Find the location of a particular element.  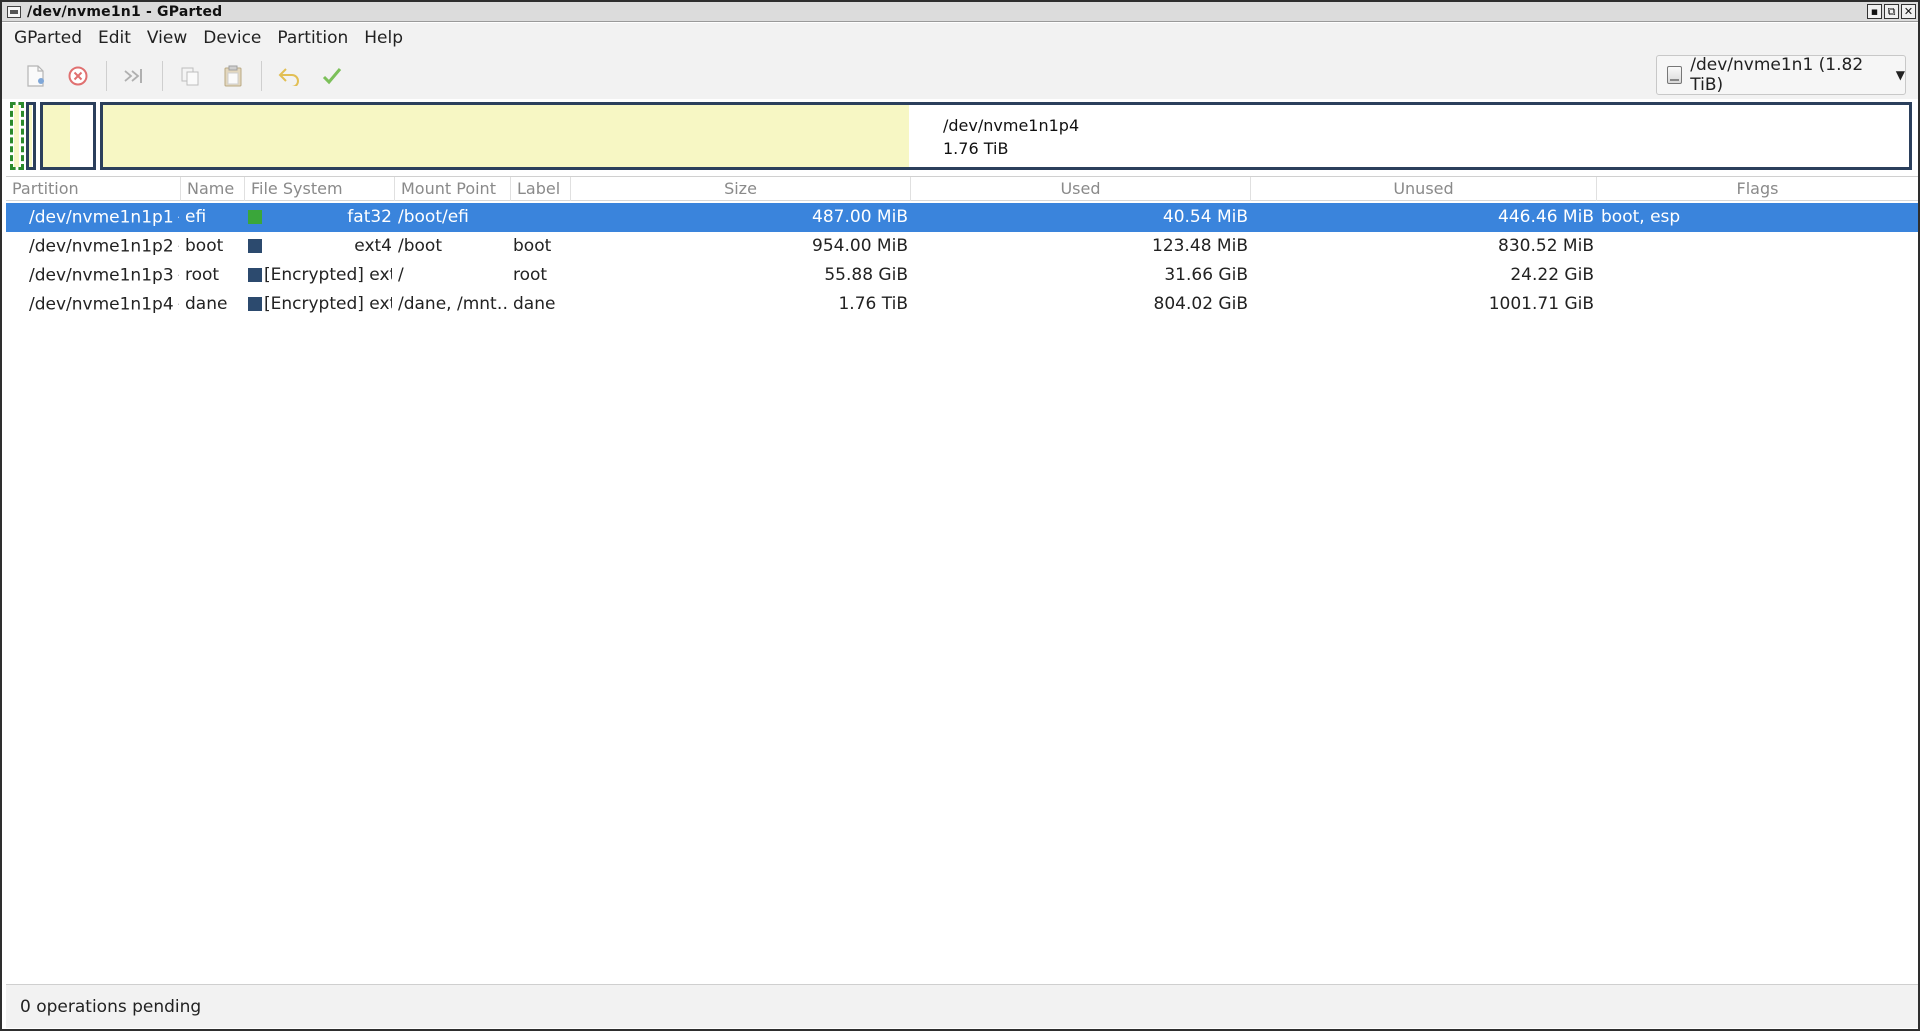

disk-icon is located at coordinates (1675, 75).